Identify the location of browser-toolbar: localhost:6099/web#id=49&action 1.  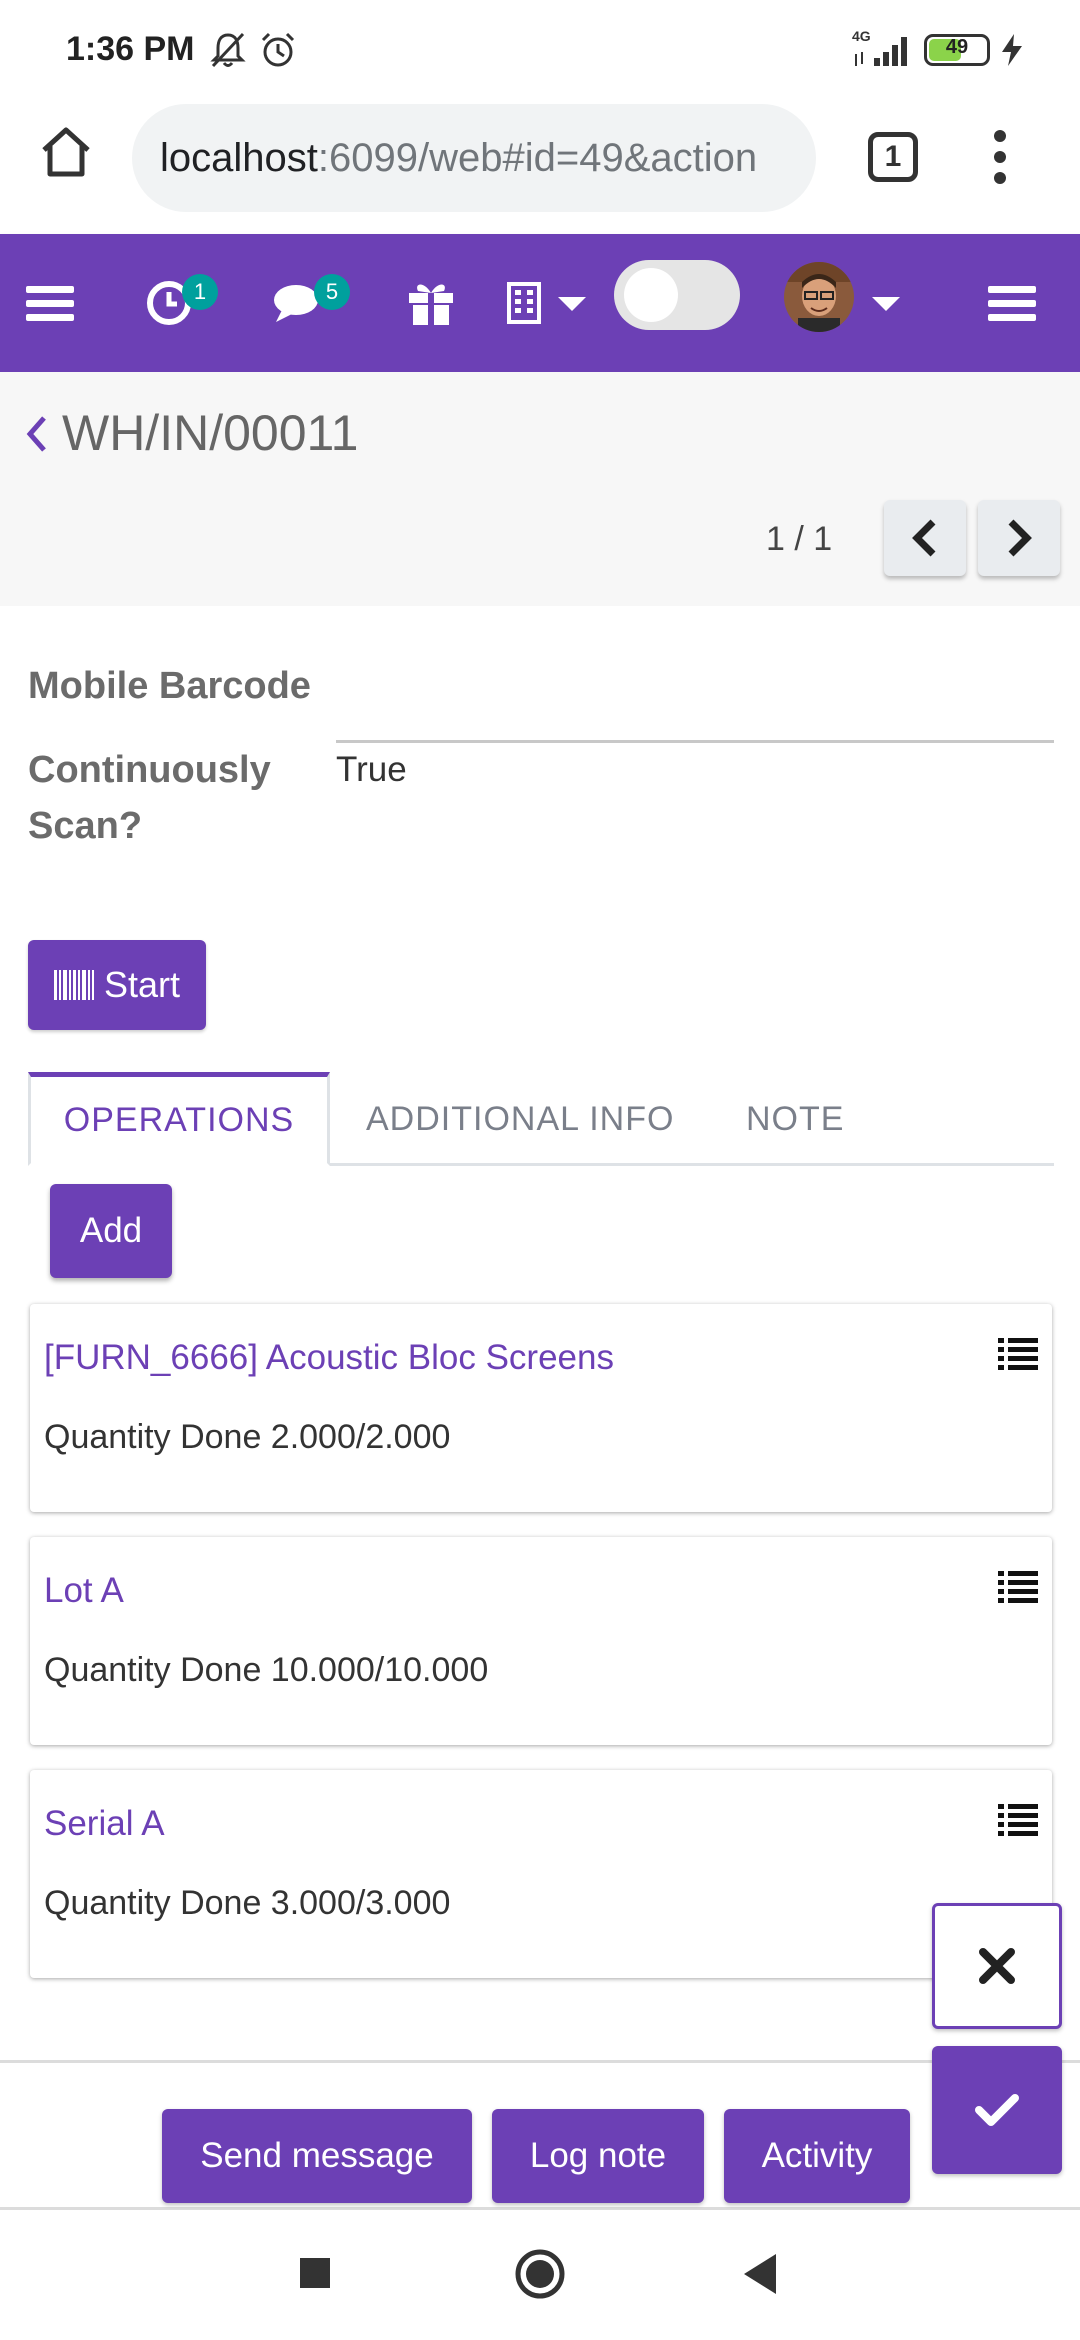
(540, 167).